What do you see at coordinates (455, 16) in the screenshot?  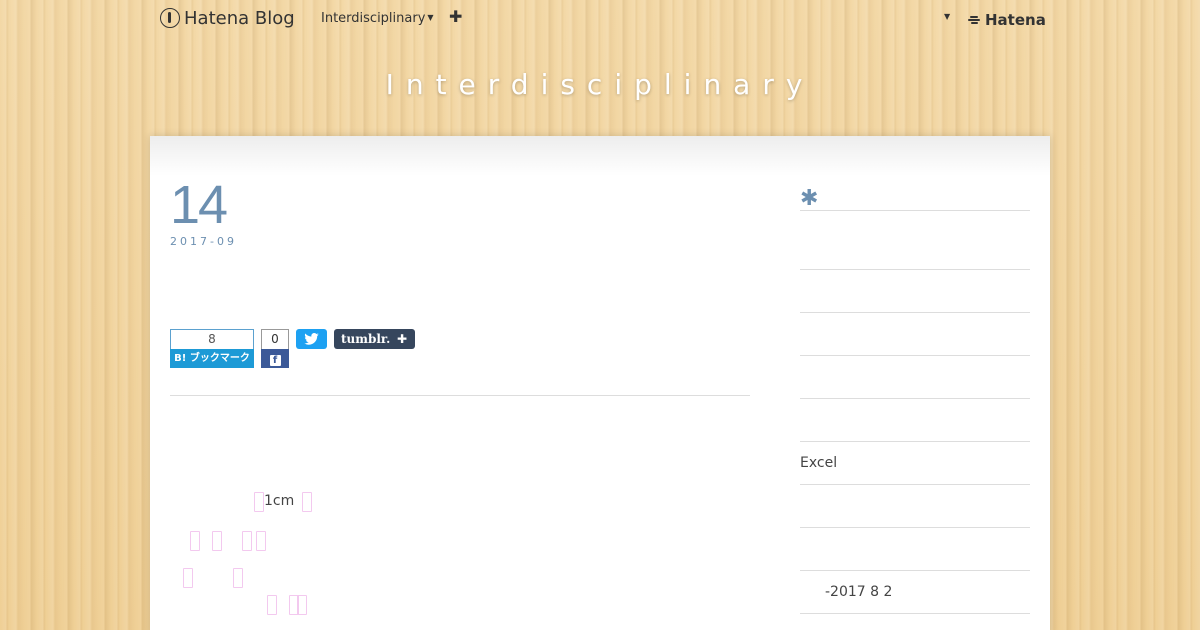 I see `add-icon: ✚` at bounding box center [455, 16].